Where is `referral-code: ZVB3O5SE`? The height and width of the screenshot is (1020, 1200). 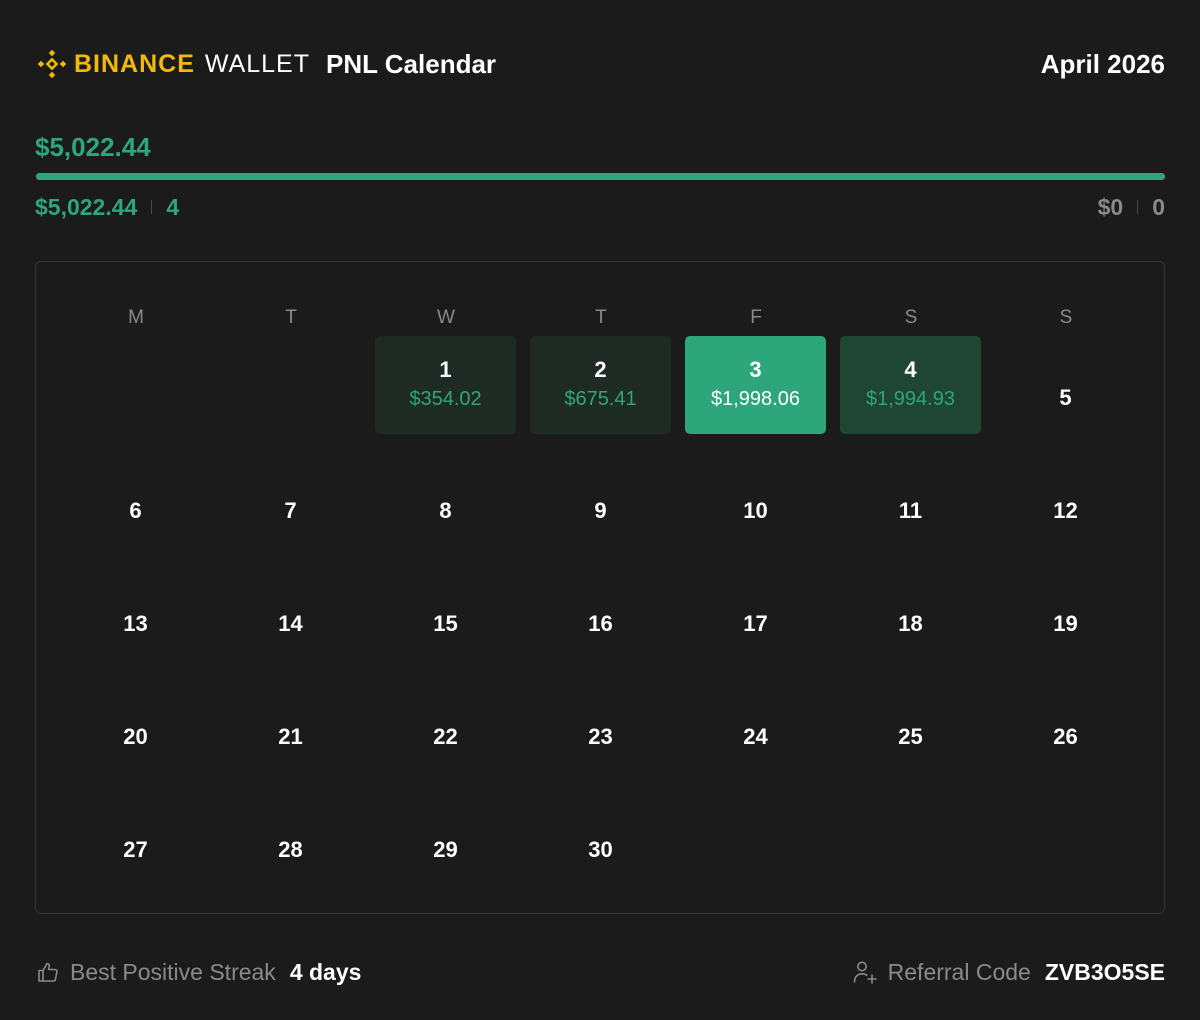
referral-code: ZVB3O5SE is located at coordinates (1105, 972).